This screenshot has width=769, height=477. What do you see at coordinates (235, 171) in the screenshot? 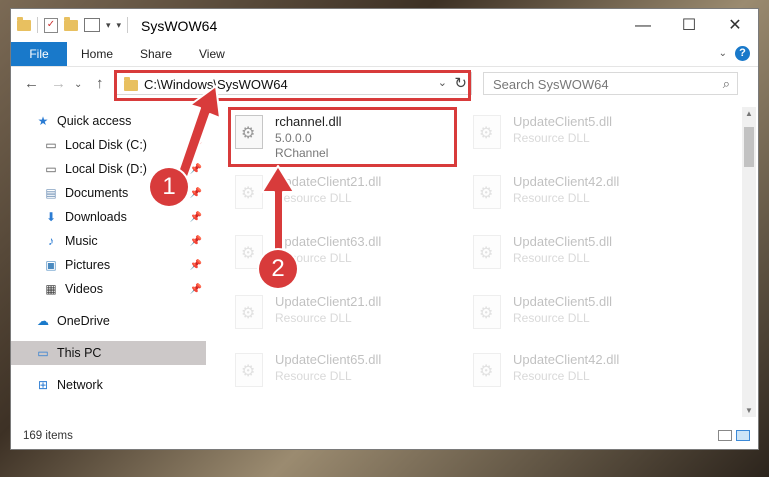
I see `annotation-arrows` at bounding box center [235, 171].